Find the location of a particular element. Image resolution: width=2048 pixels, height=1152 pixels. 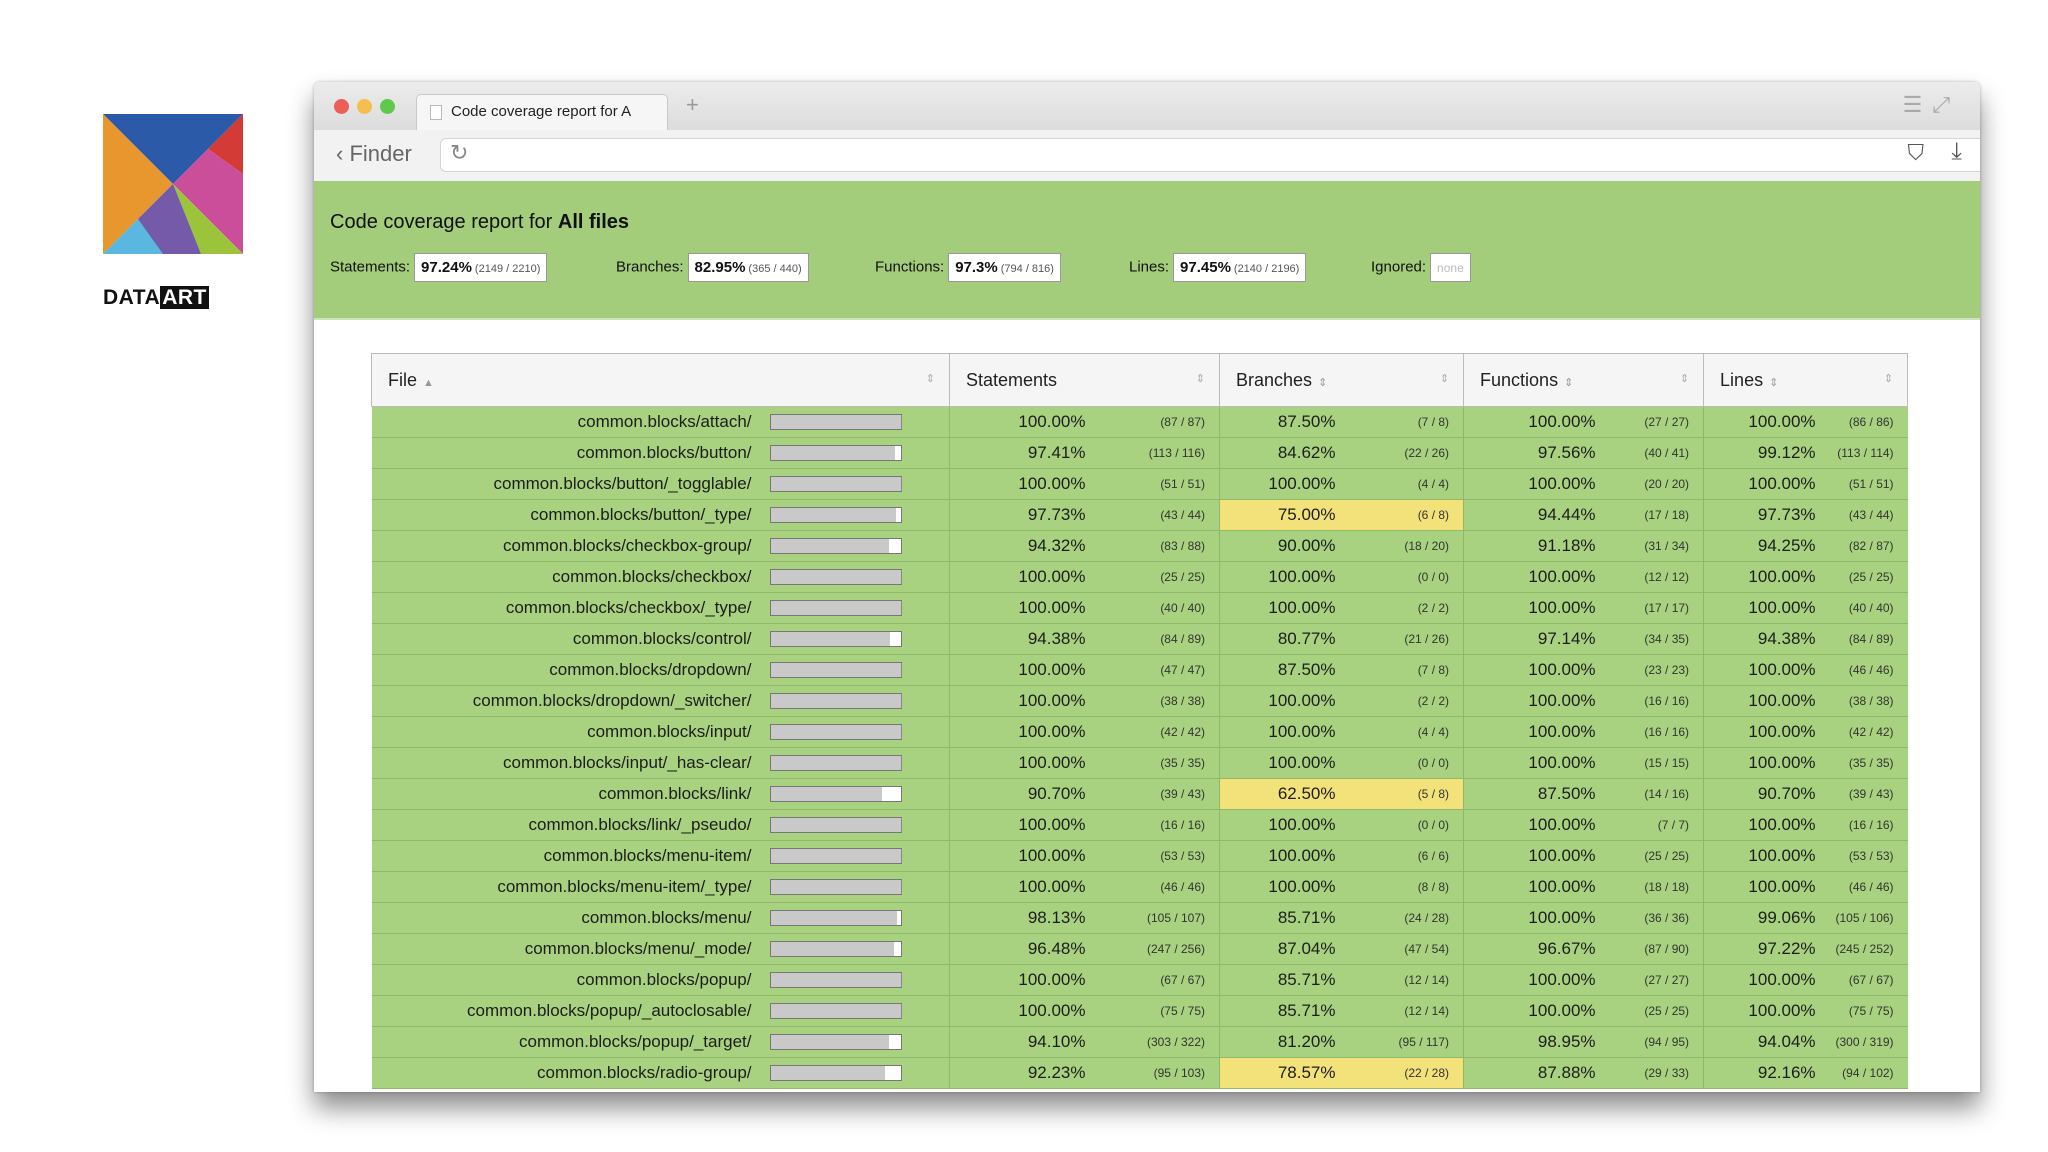

functions-fraction: (23 / 23) is located at coordinates (1654, 670).